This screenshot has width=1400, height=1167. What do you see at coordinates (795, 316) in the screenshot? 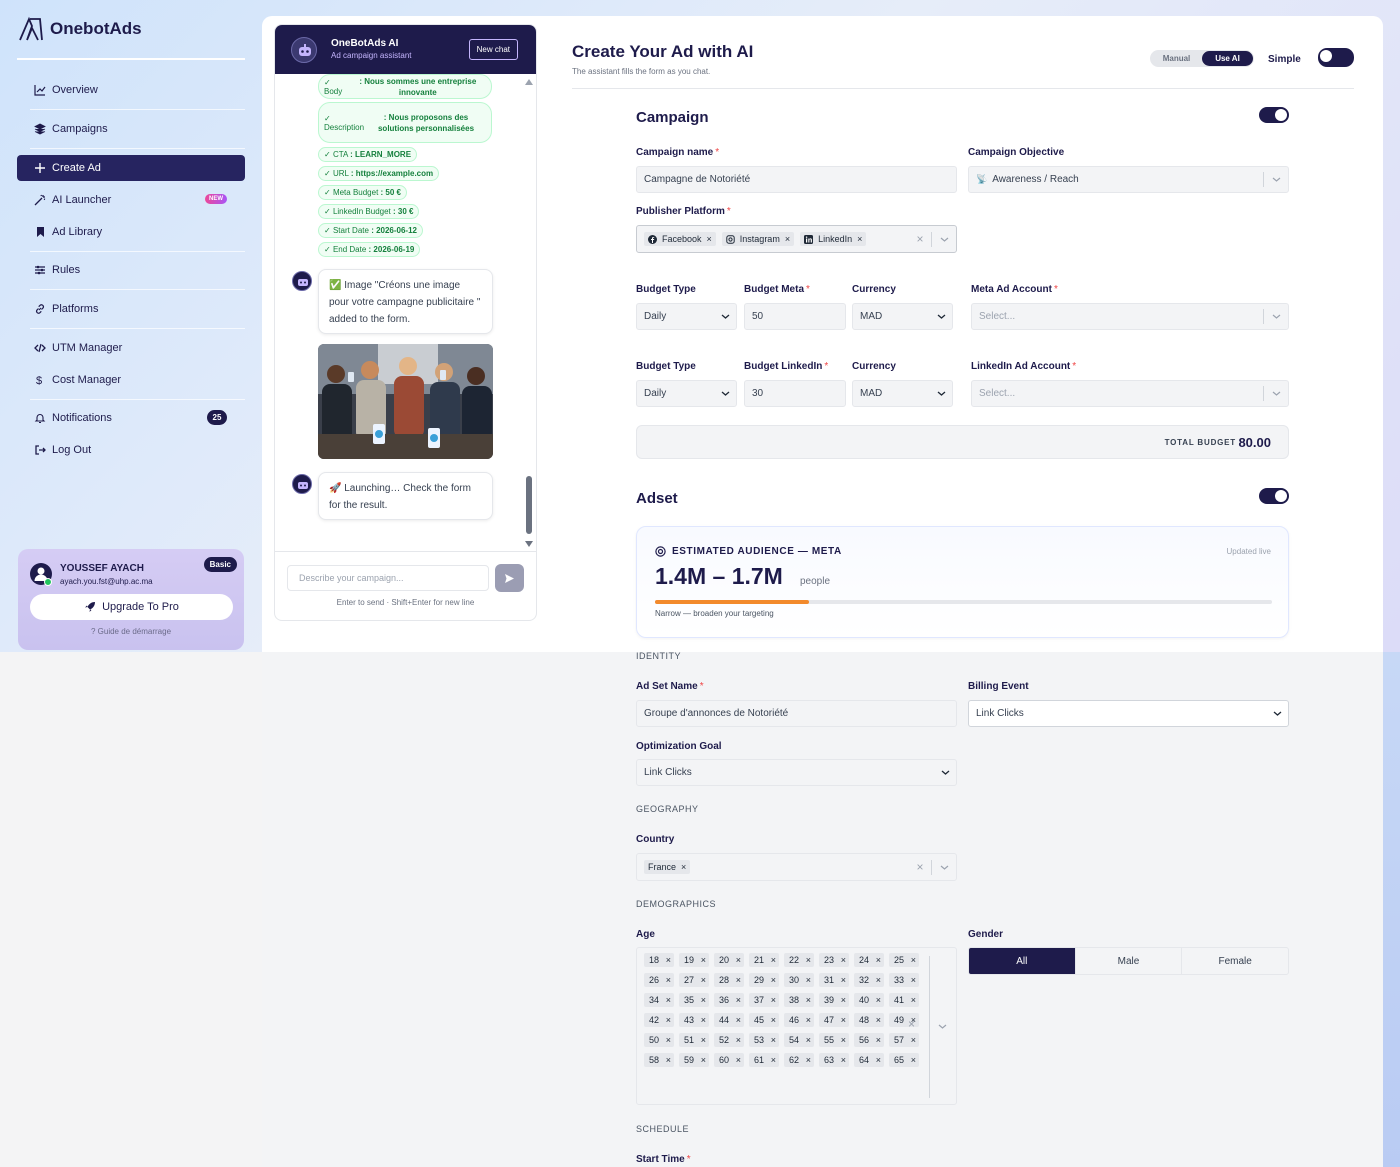
I see `budget-meta-input: 50` at bounding box center [795, 316].